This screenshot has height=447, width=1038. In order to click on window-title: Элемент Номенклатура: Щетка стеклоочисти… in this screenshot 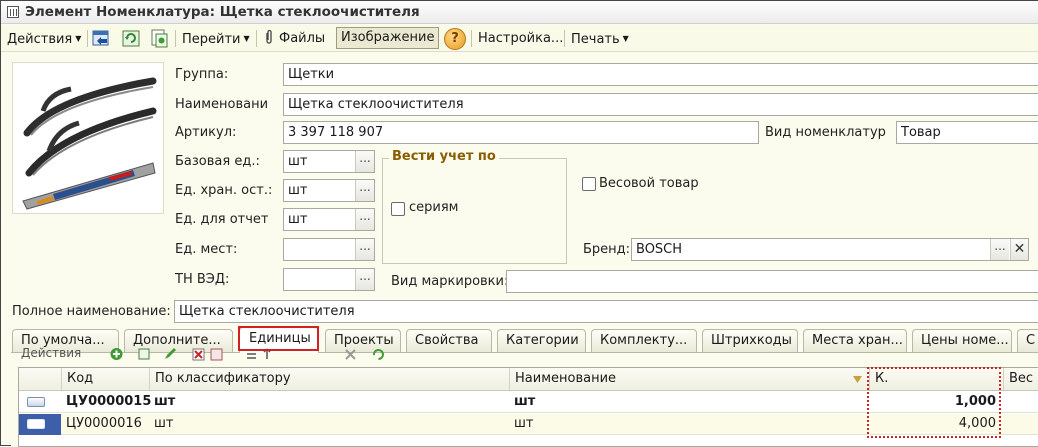, I will do `click(222, 12)`.